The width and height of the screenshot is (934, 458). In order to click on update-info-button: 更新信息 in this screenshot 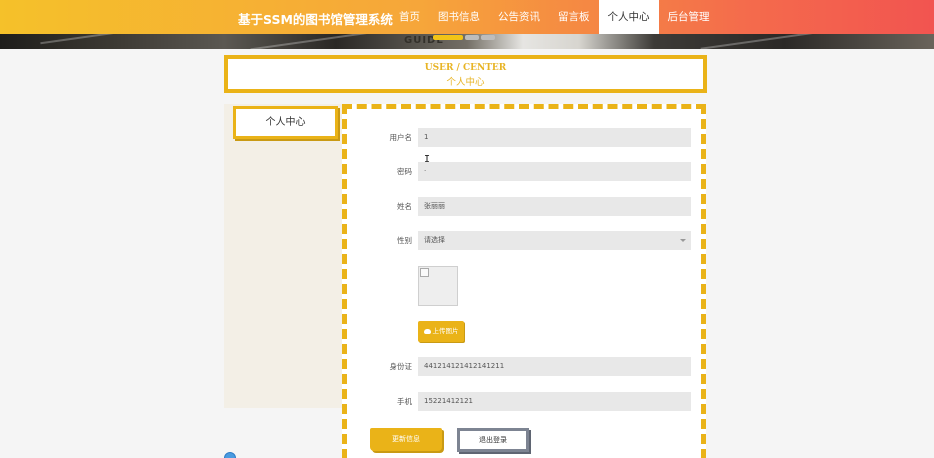, I will do `click(406, 439)`.